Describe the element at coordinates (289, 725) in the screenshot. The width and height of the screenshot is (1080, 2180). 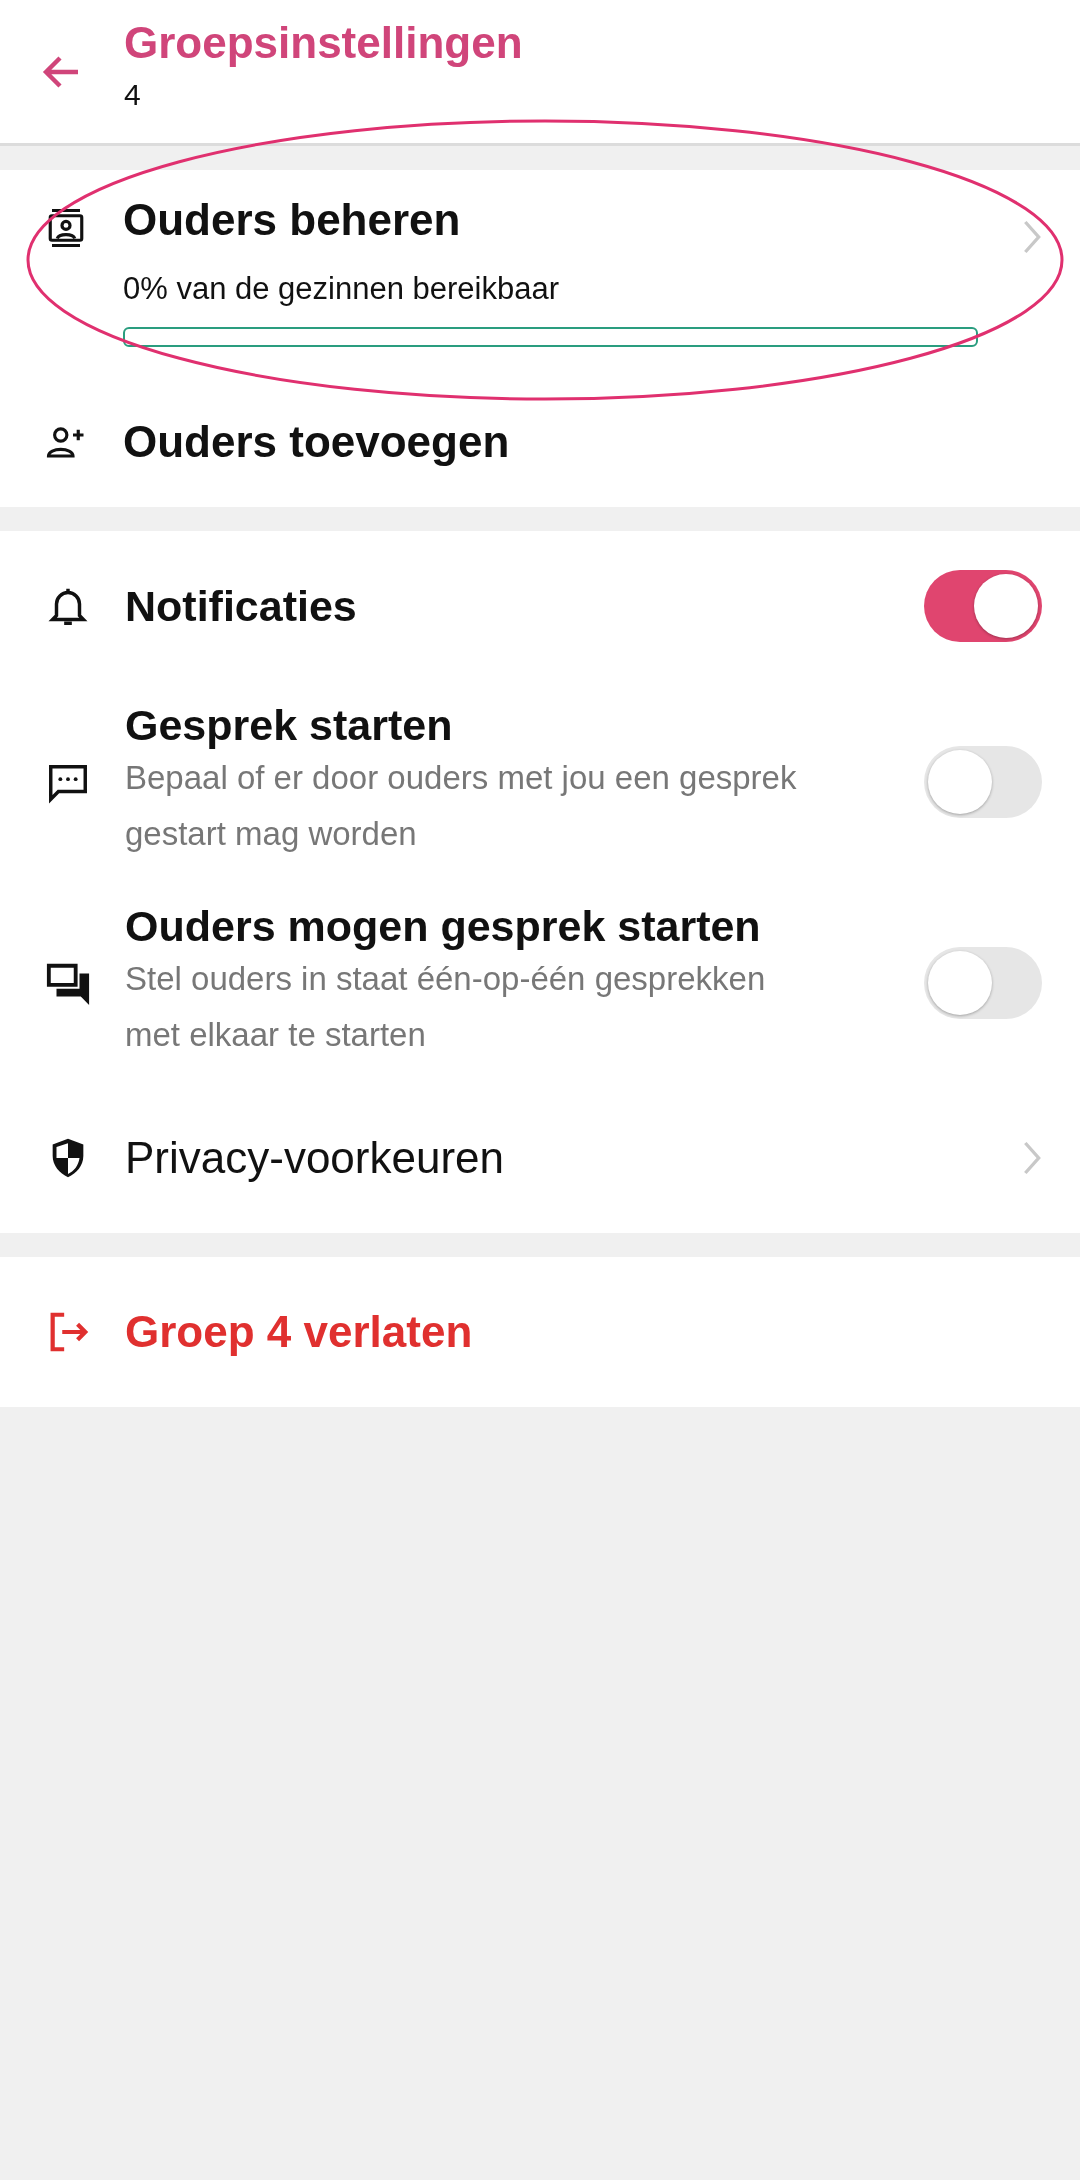
I see `setting-title: Gesprek starten` at that location.